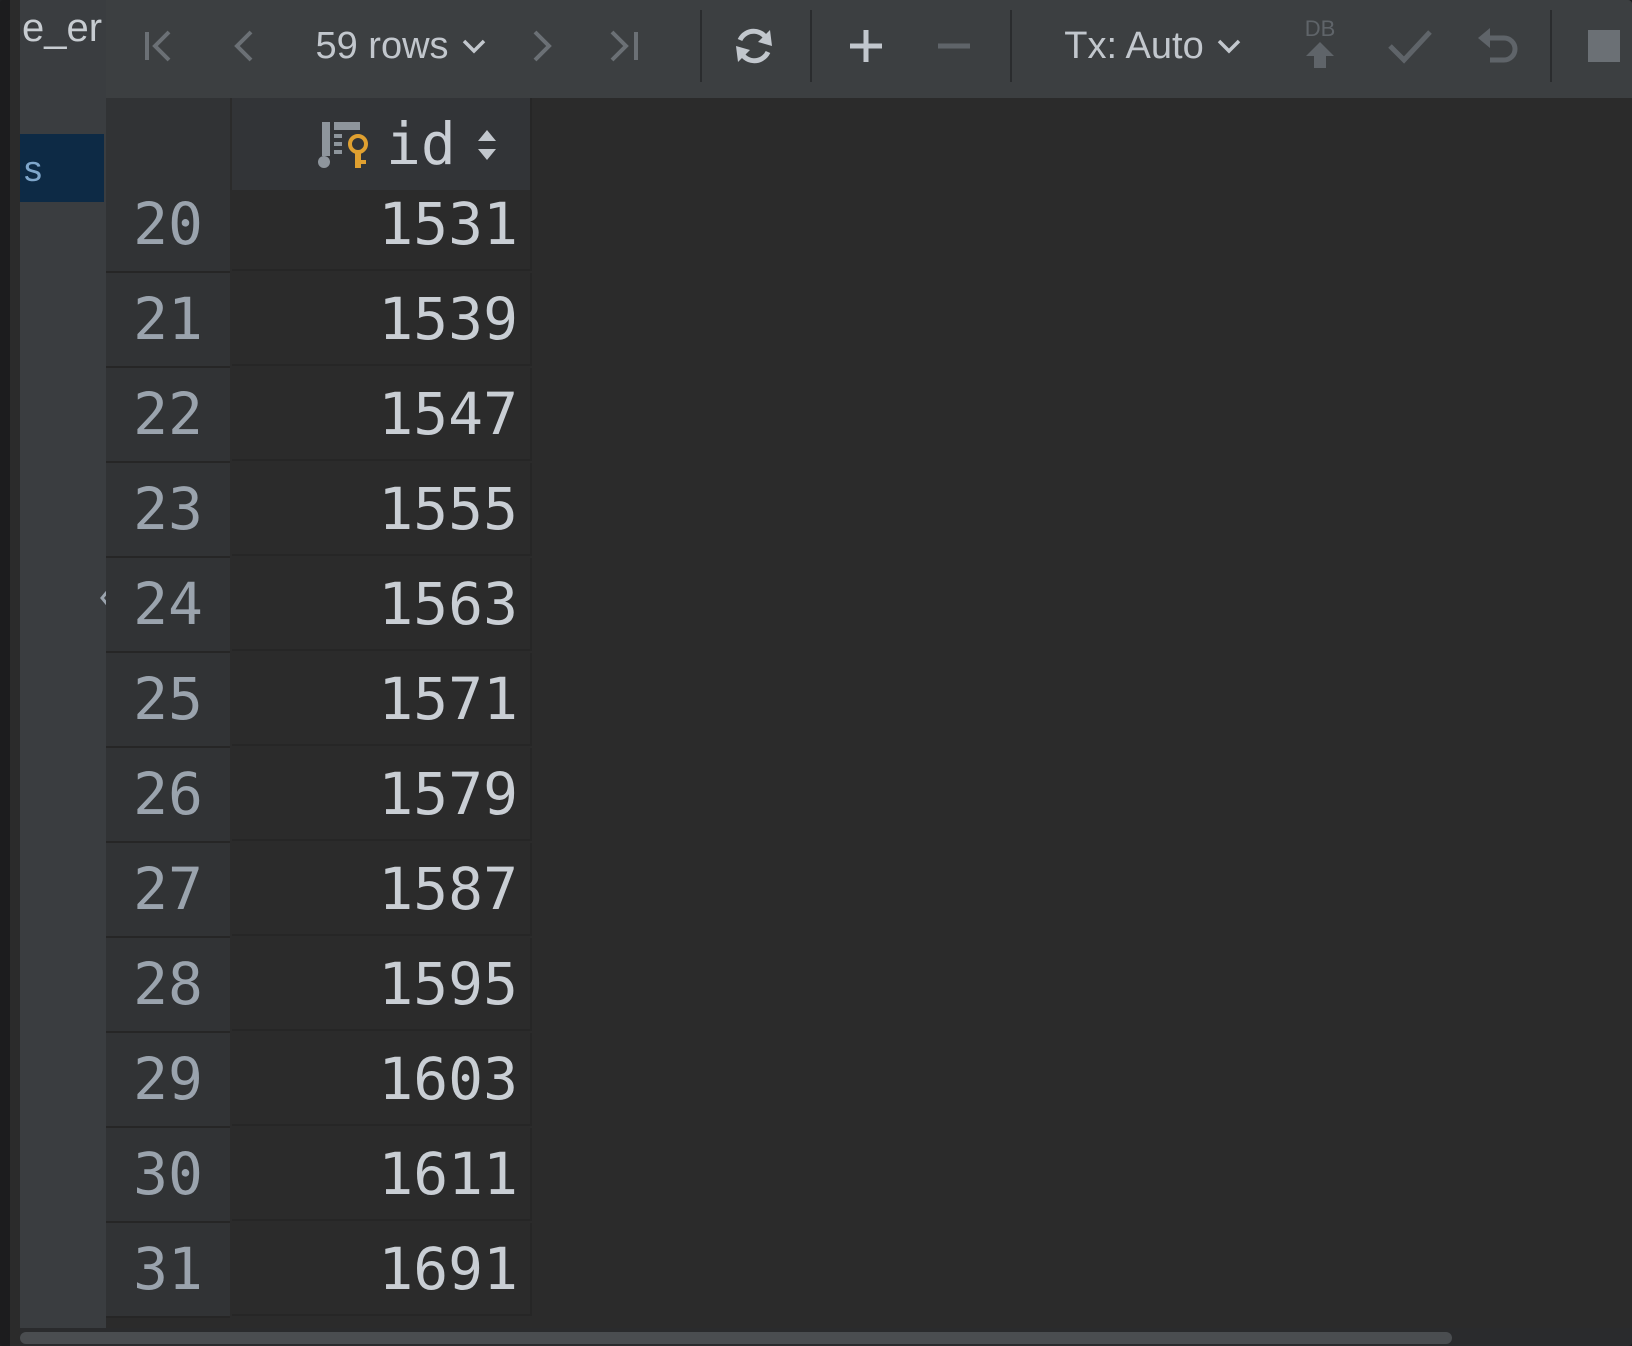  I want to click on row-number: 27, so click(168, 890).